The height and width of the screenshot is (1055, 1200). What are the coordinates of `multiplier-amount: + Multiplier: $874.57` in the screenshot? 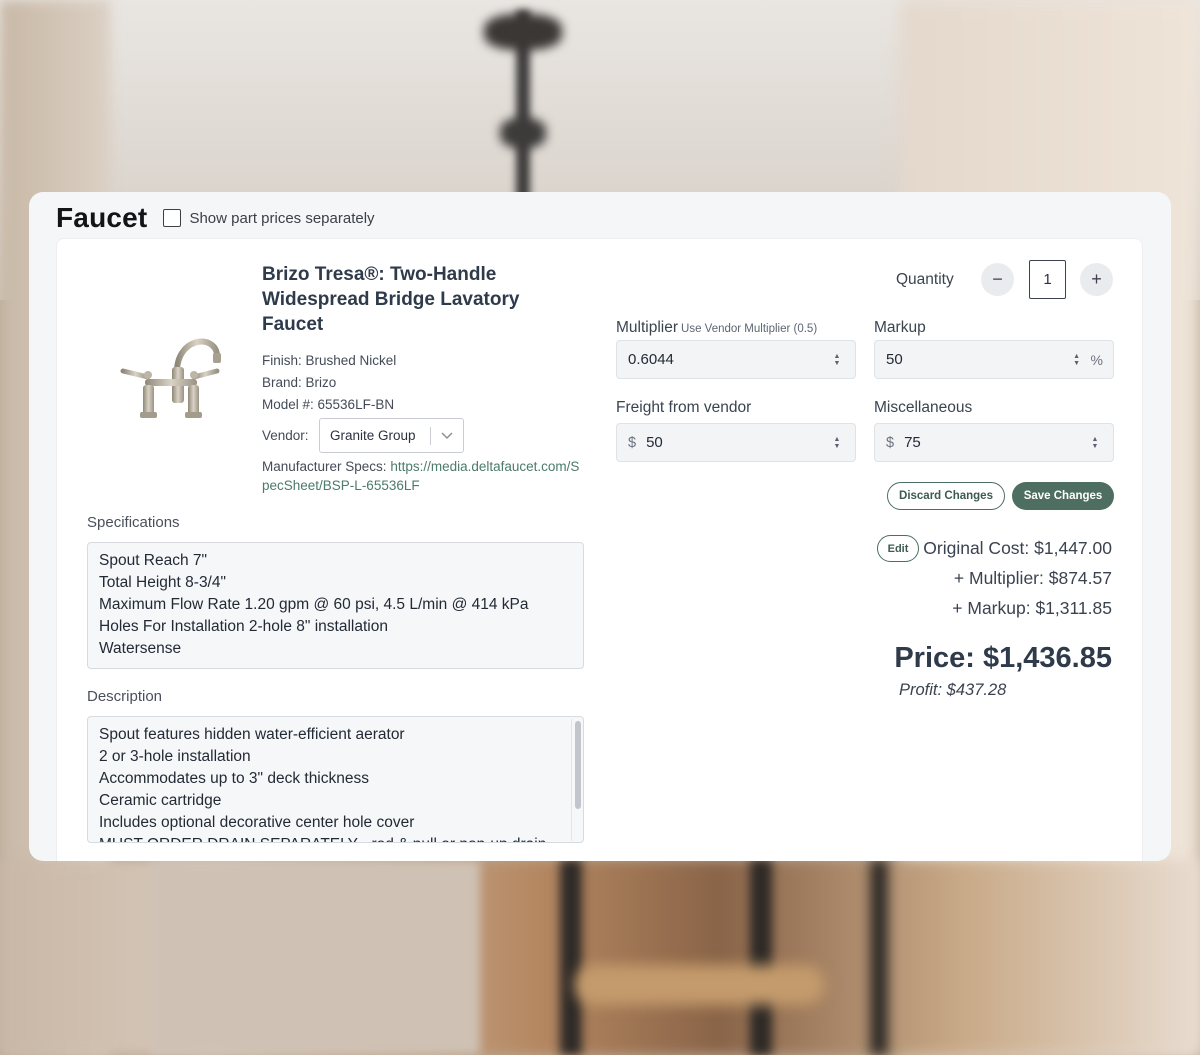 It's located at (1032, 578).